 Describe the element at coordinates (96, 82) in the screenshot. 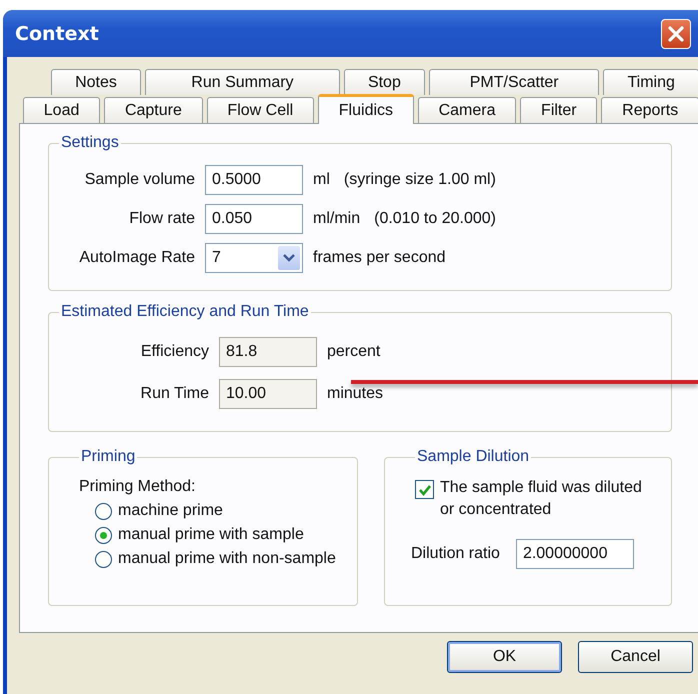

I see `tab: Notes` at that location.